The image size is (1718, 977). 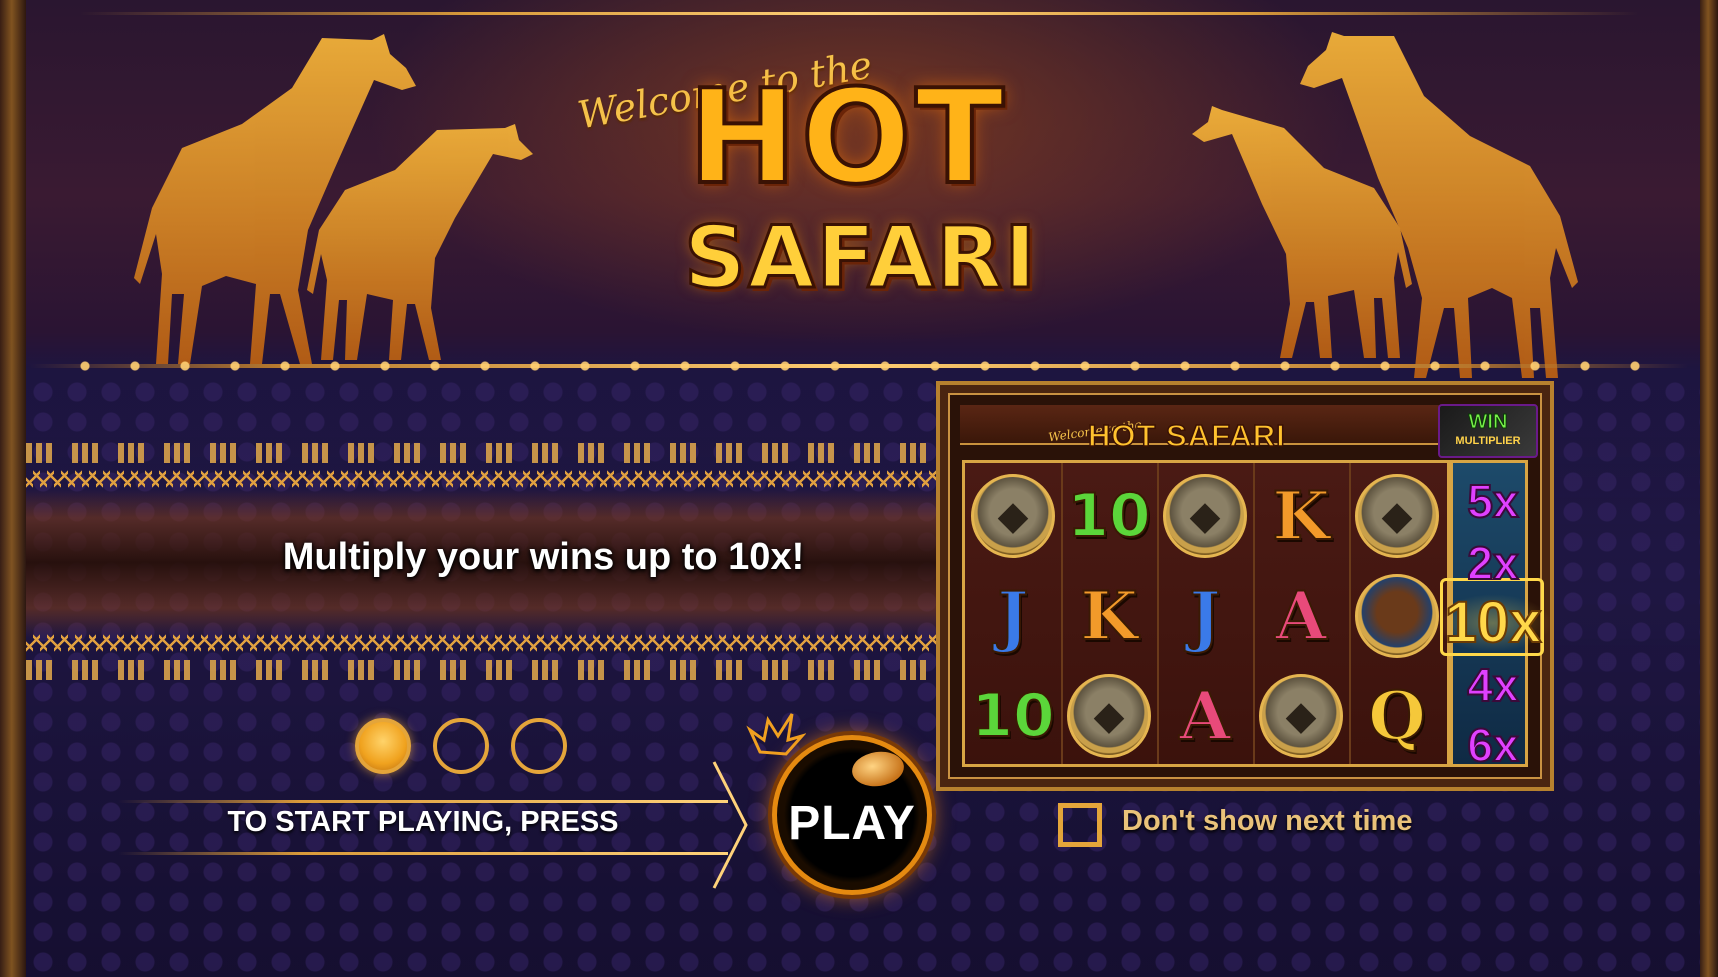 What do you see at coordinates (420, 242) in the screenshot?
I see `giraffe-left-small` at bounding box center [420, 242].